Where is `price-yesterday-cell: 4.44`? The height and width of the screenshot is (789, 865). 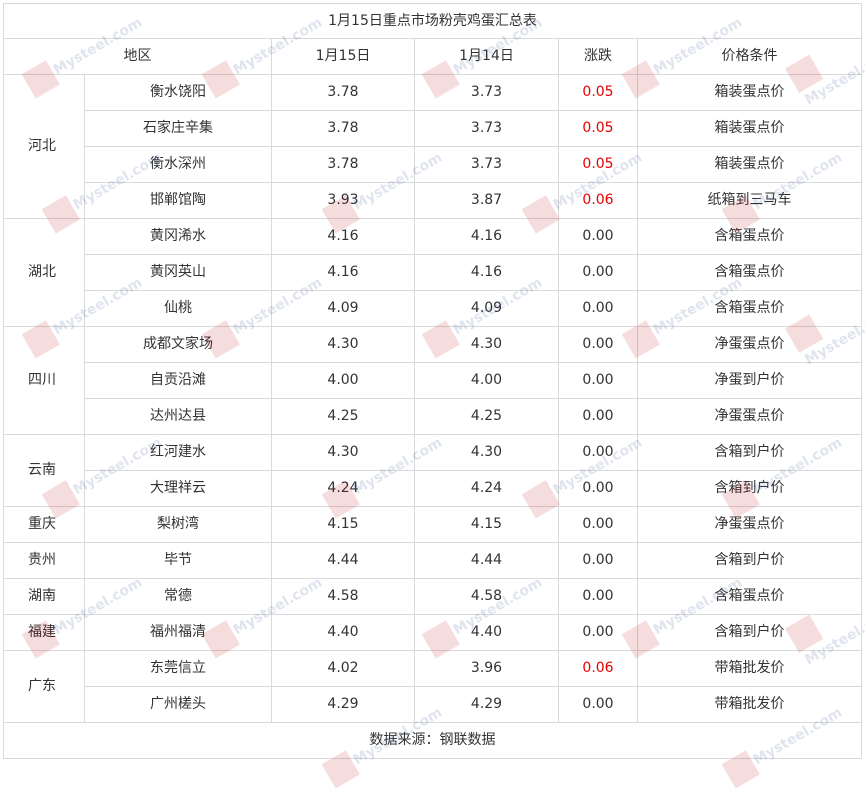 price-yesterday-cell: 4.44 is located at coordinates (486, 560).